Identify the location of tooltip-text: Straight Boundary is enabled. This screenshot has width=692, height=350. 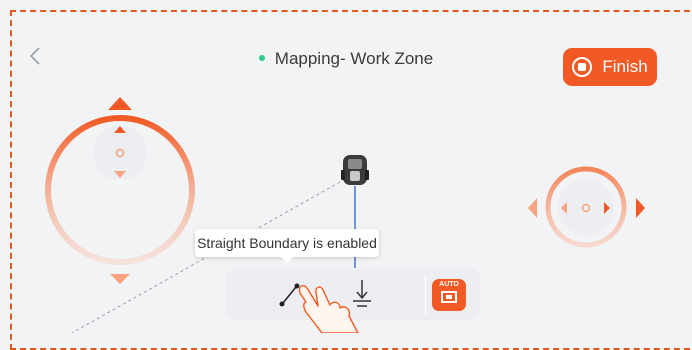
(287, 243).